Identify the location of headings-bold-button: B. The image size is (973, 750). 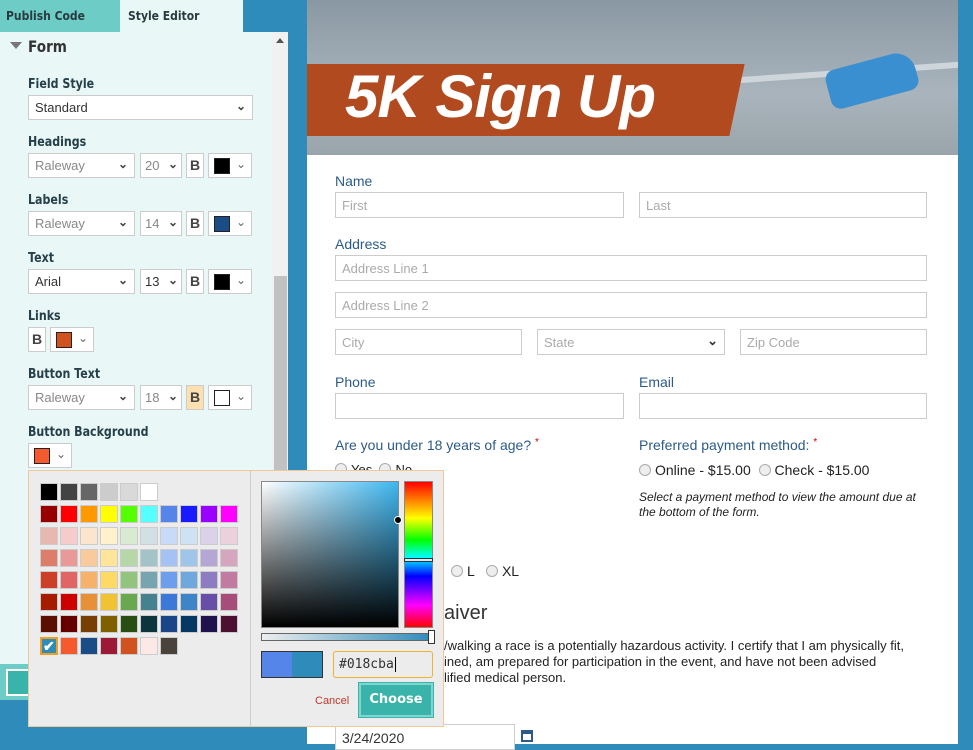
(195, 165).